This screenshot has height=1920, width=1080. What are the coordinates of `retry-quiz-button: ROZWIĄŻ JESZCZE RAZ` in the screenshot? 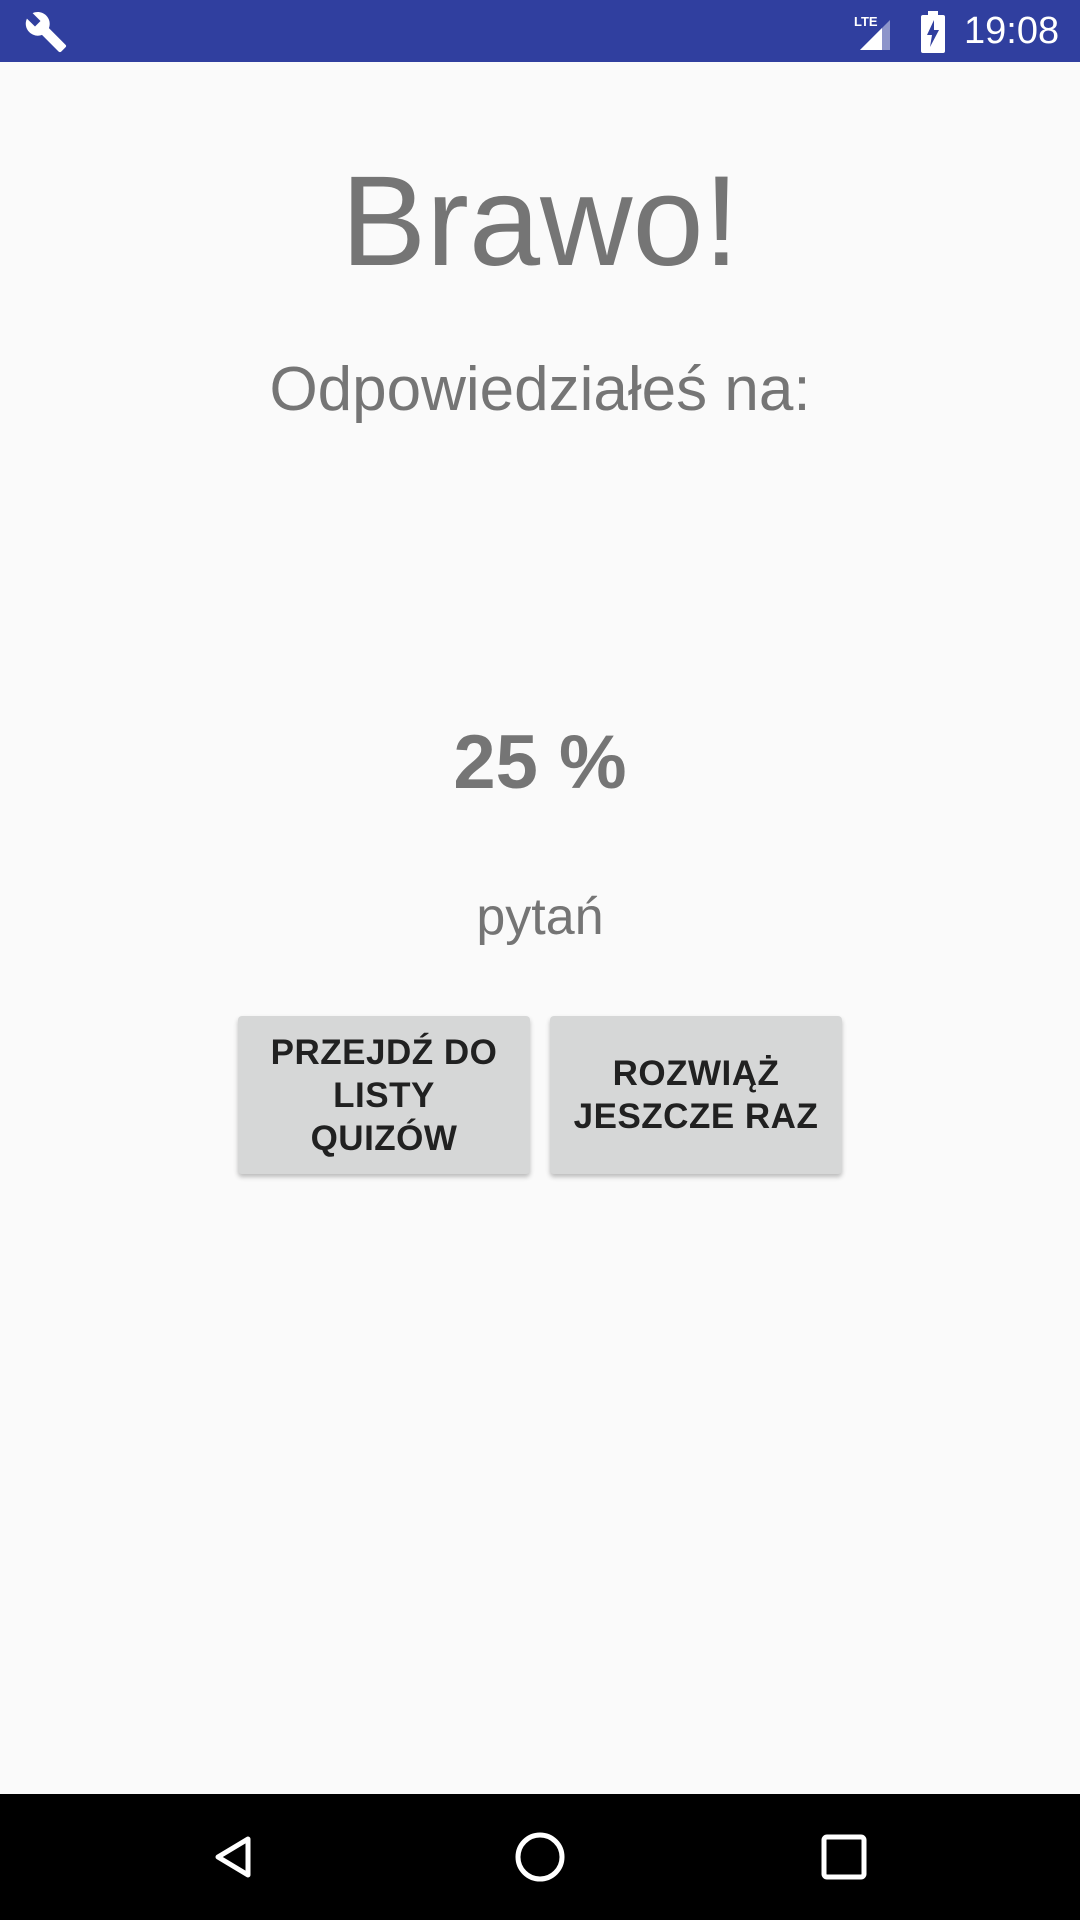 It's located at (696, 1095).